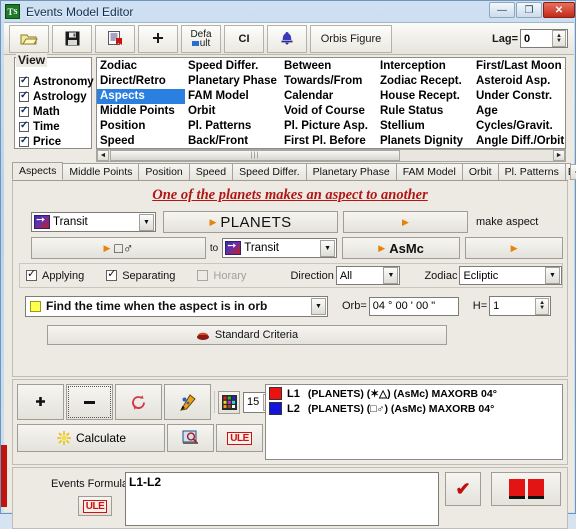  I want to click on view-checkbox-time: Time, so click(53, 126).